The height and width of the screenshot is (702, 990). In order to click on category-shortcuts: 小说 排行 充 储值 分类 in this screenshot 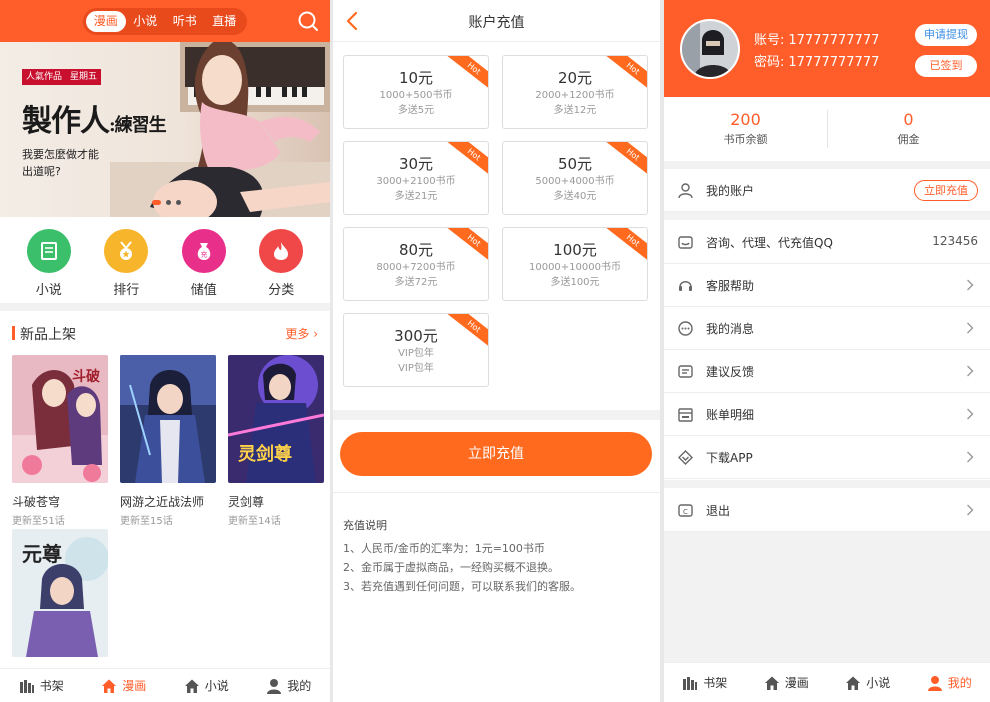, I will do `click(165, 260)`.